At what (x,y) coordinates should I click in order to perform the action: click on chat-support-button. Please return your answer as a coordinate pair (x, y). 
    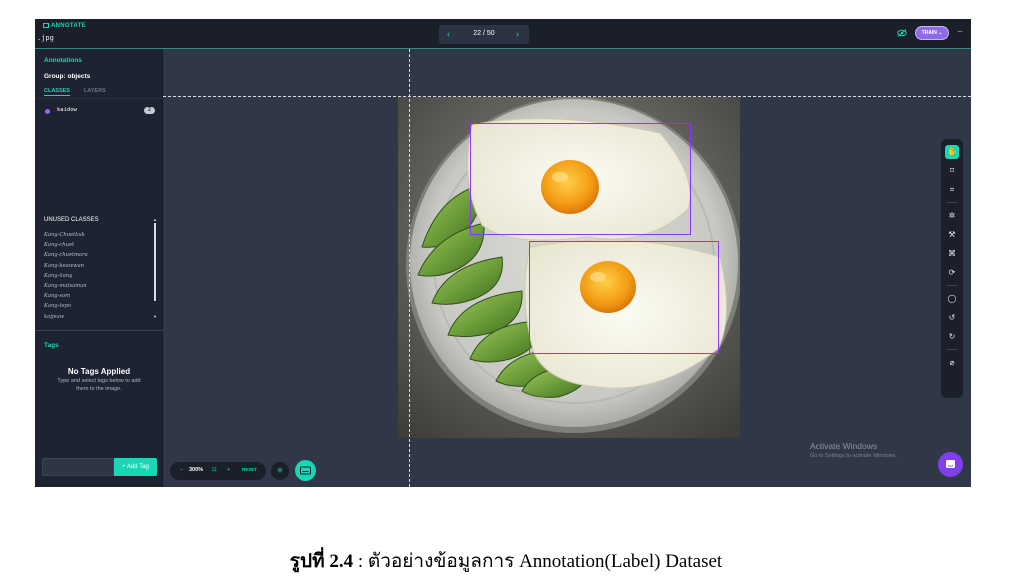
    Looking at the image, I should click on (950, 464).